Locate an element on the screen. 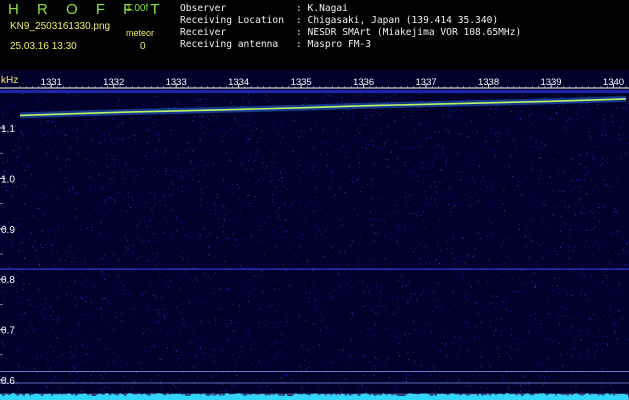 The width and height of the screenshot is (629, 400). meteor-count: 0 is located at coordinates (143, 46).